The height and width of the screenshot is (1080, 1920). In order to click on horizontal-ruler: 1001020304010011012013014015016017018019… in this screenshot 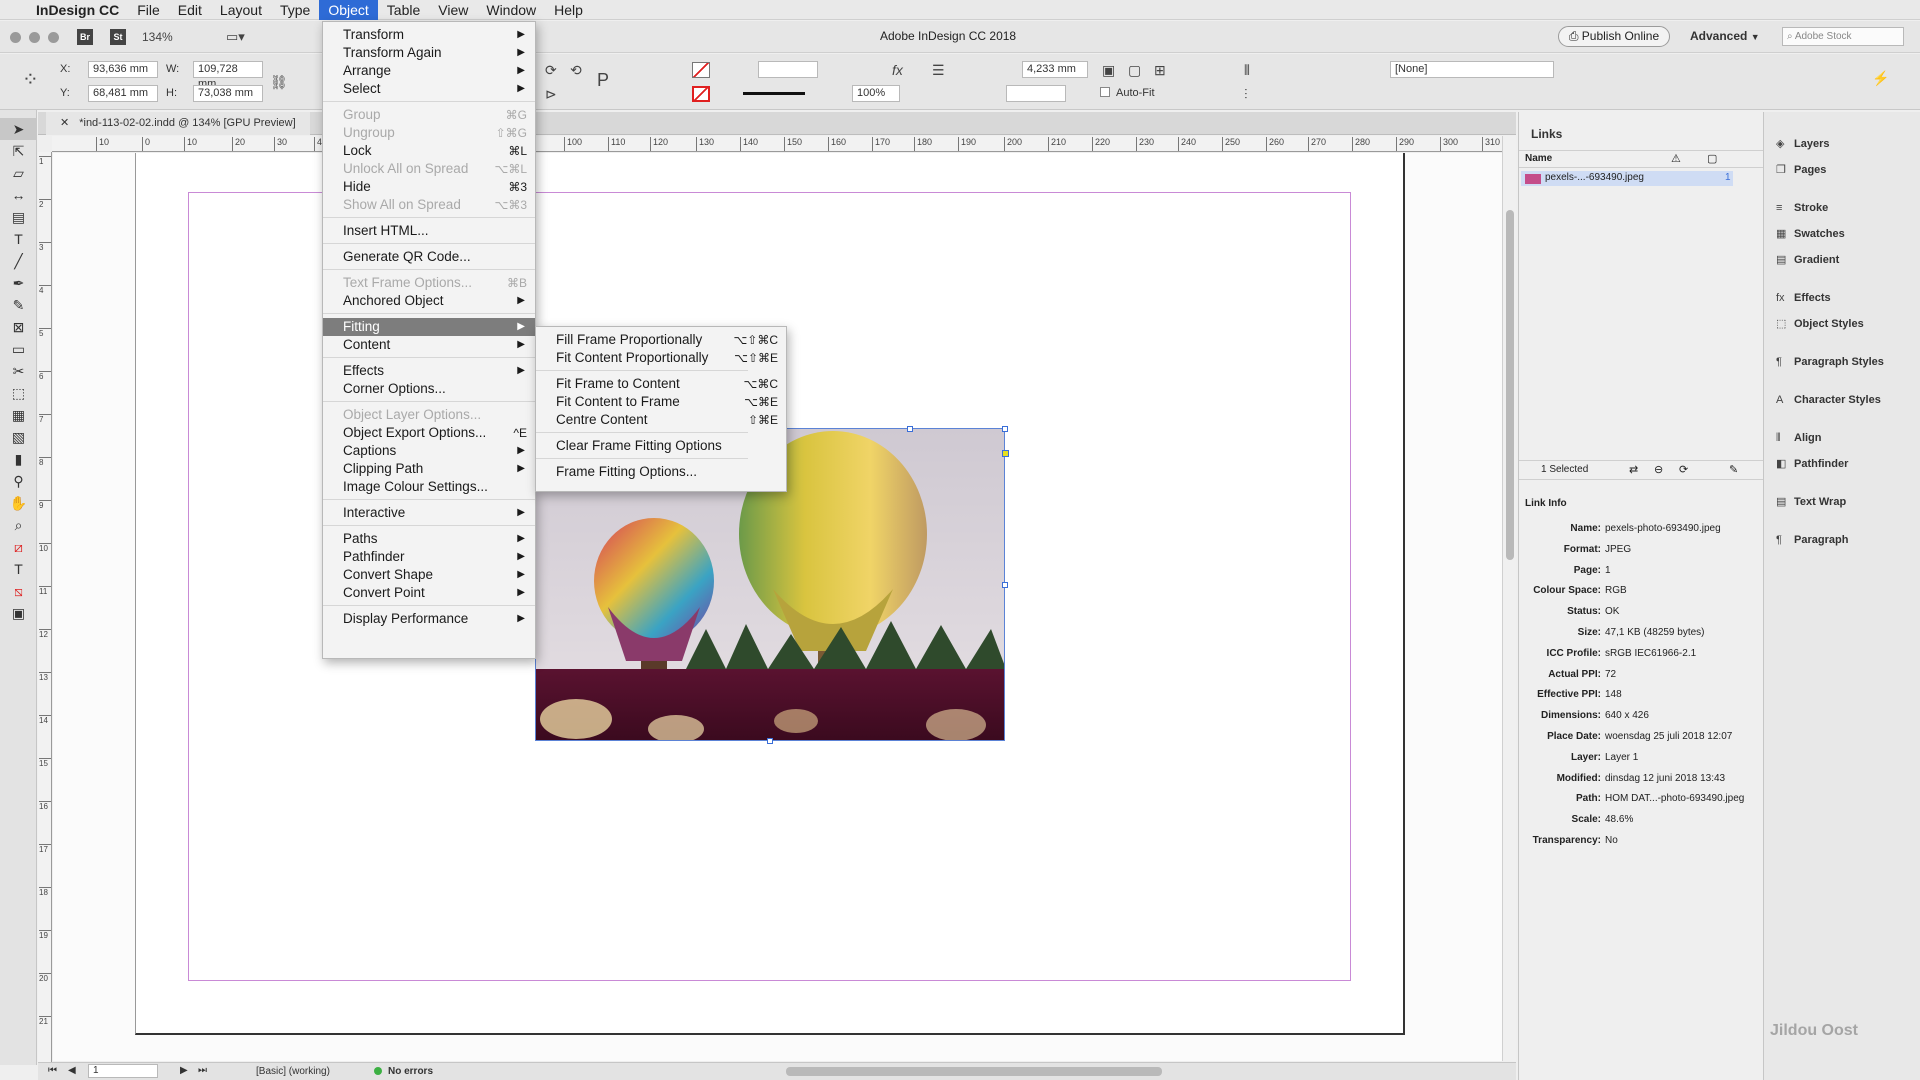, I will do `click(777, 144)`.